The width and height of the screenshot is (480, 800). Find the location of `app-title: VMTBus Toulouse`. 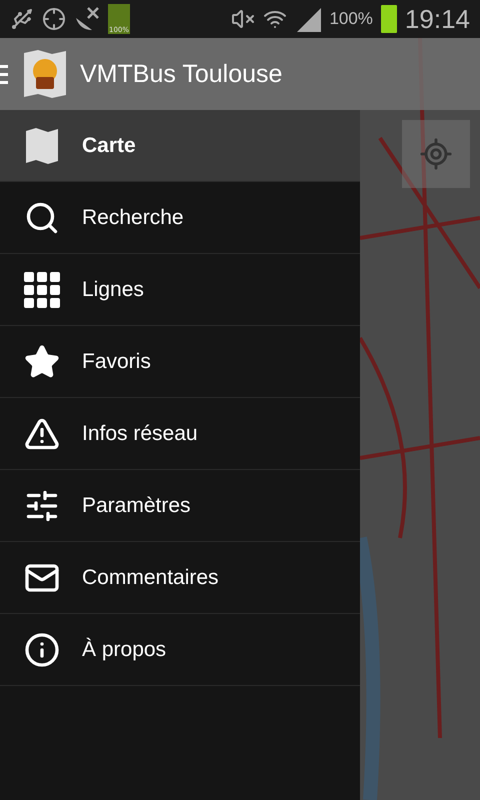

app-title: VMTBus Toulouse is located at coordinates (181, 74).